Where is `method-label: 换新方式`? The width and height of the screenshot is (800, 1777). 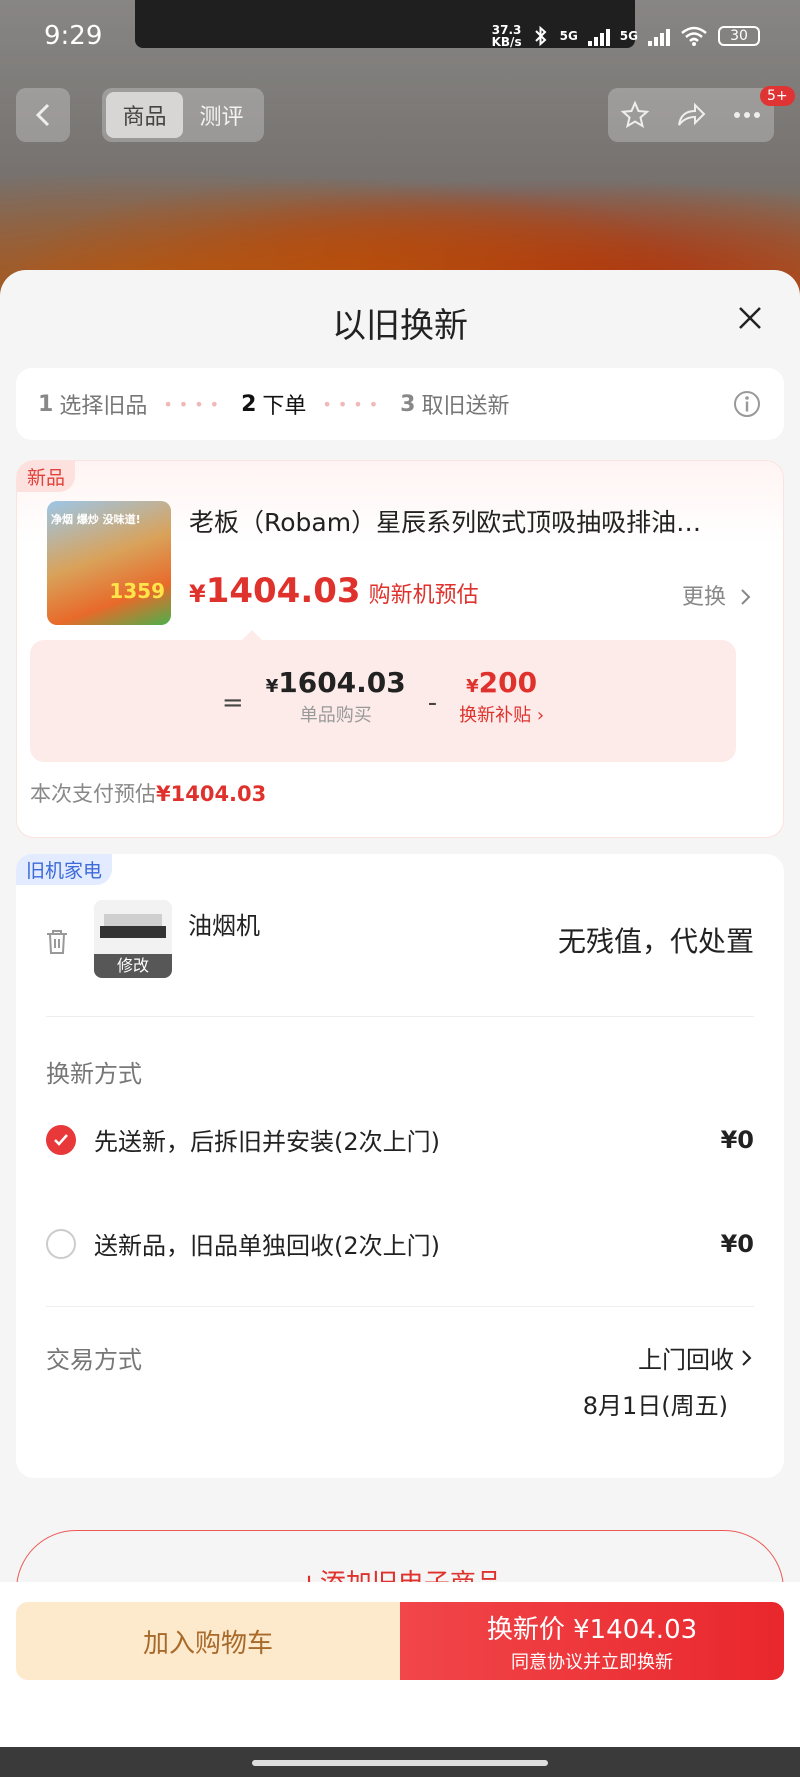 method-label: 换新方式 is located at coordinates (94, 1074).